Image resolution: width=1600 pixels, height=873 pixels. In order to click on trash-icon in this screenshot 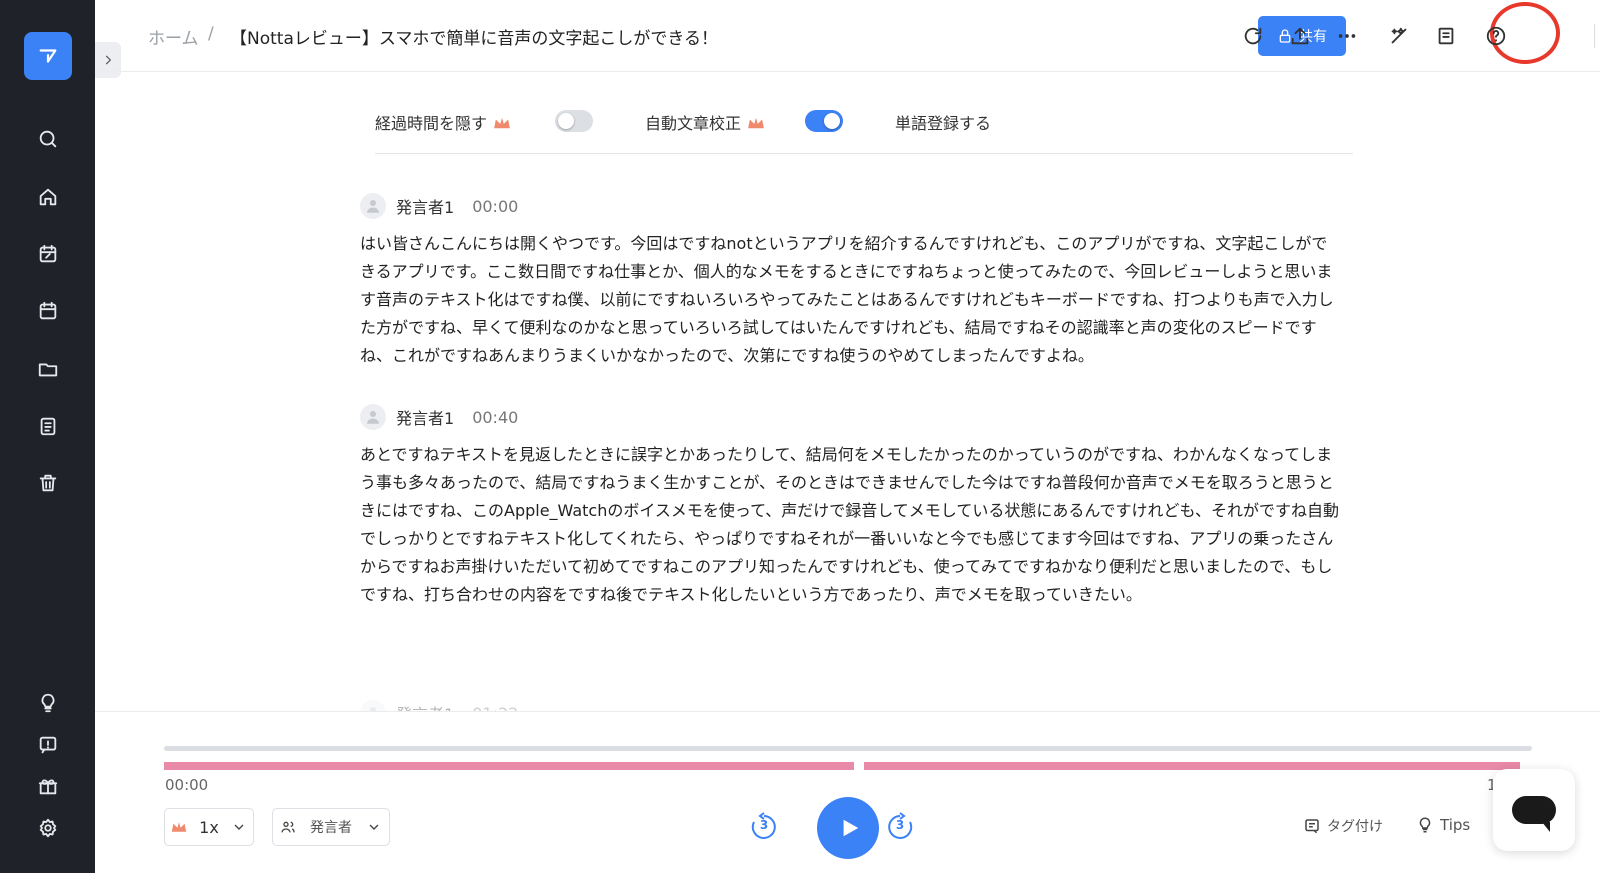, I will do `click(48, 483)`.